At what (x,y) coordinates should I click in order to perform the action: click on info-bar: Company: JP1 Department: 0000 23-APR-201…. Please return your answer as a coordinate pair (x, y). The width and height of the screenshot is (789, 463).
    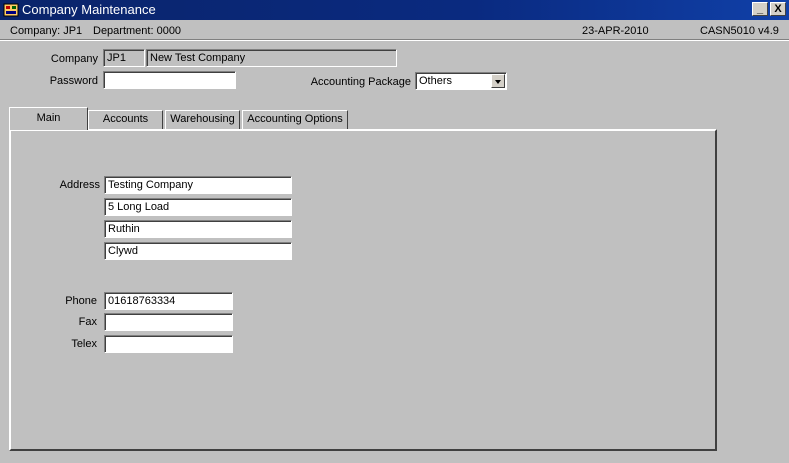
    Looking at the image, I should click on (394, 31).